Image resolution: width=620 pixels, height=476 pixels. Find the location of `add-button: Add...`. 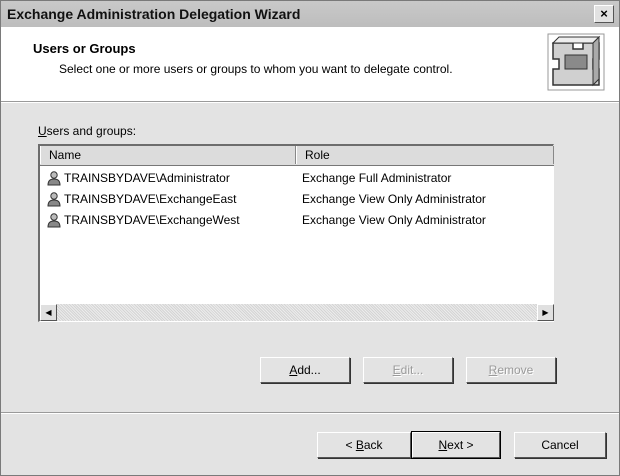

add-button: Add... is located at coordinates (305, 370).